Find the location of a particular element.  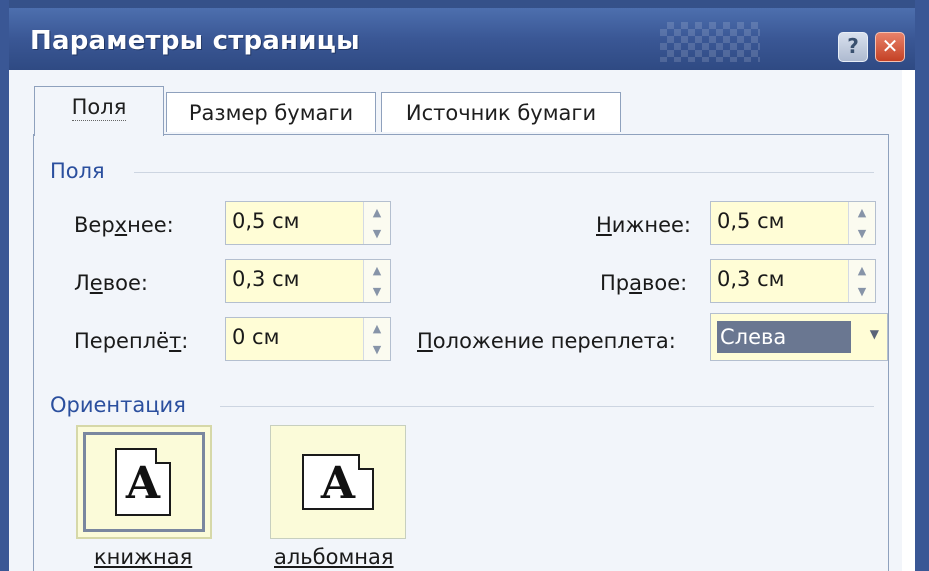

left-margin-arrows: ▲ ▼ is located at coordinates (376, 281).